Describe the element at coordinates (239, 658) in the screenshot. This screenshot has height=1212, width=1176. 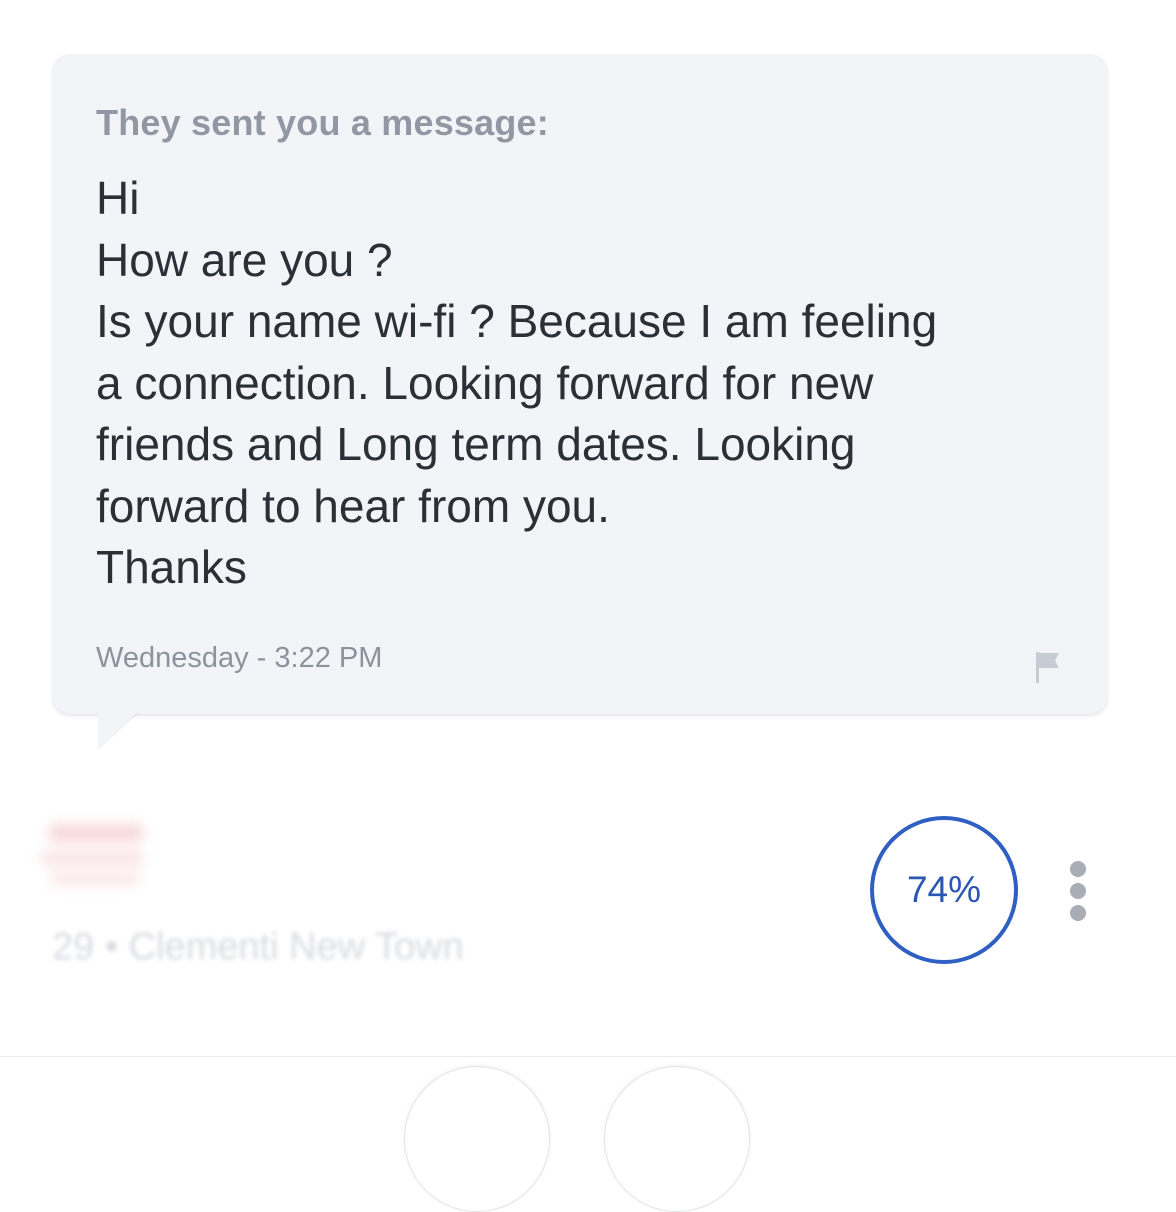
I see `message-timestamp: Wednesday - 3:22 PM` at that location.